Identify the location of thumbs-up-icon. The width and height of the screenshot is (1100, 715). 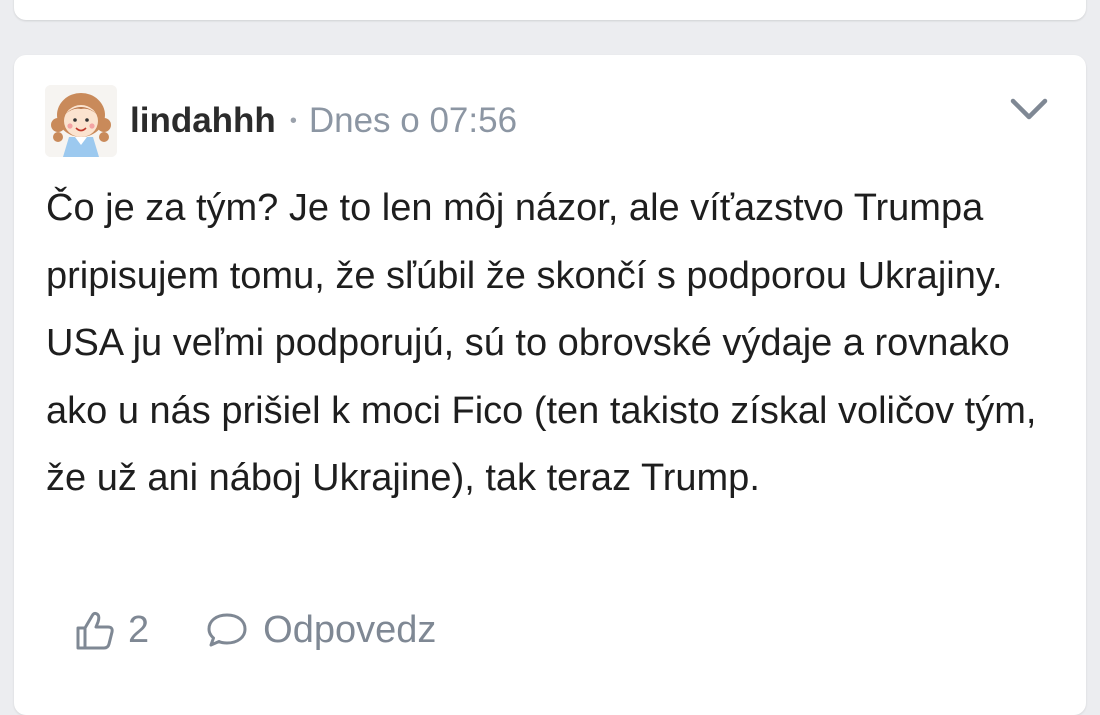
(95, 630).